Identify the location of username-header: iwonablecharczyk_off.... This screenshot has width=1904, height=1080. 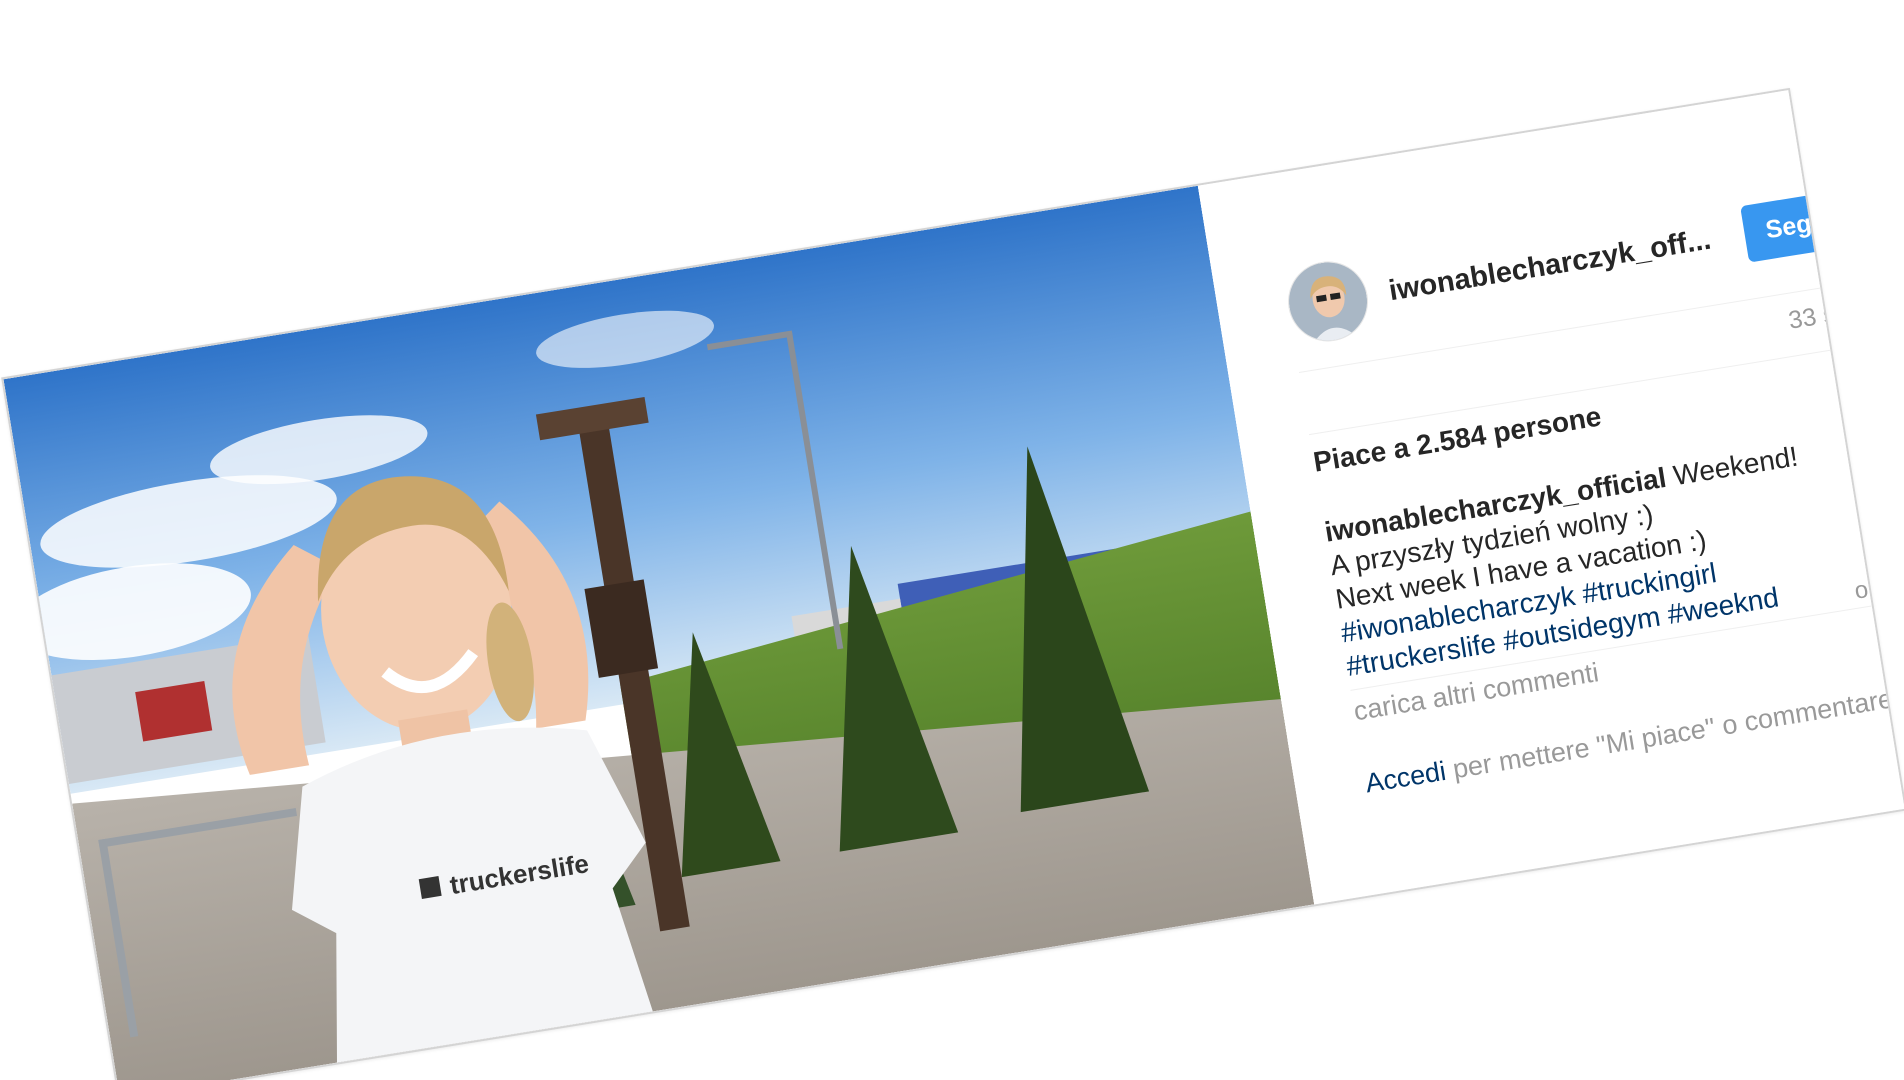
(1550, 265).